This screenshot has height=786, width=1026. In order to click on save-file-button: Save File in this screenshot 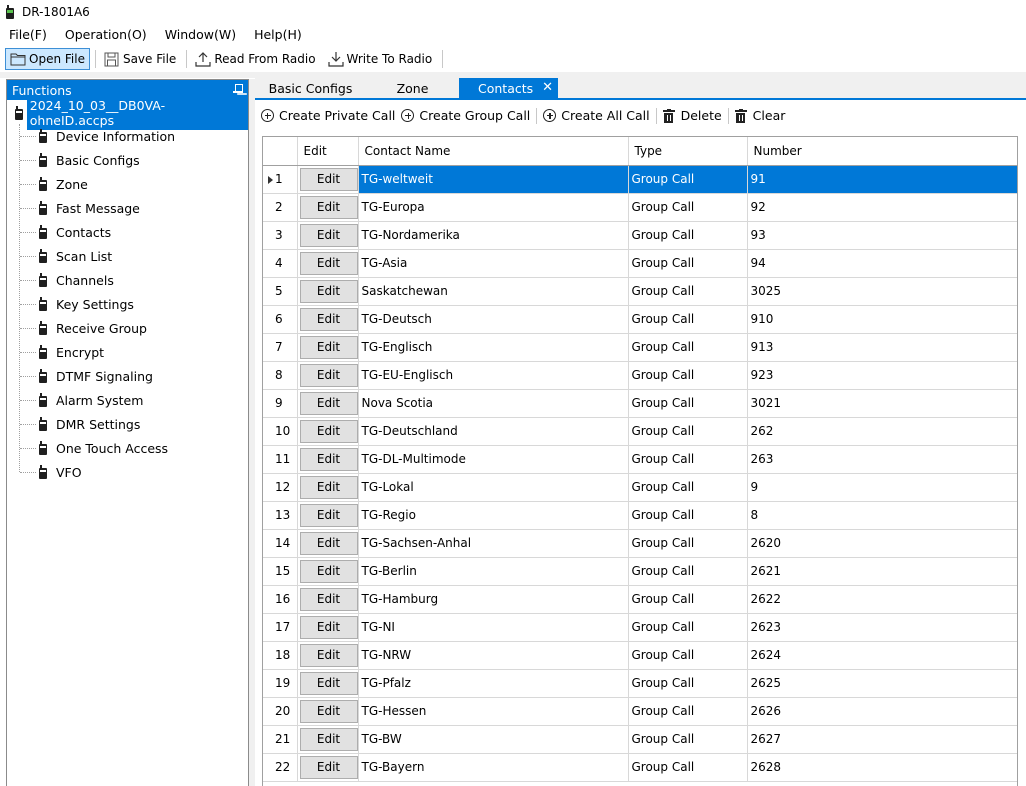, I will do `click(140, 59)`.